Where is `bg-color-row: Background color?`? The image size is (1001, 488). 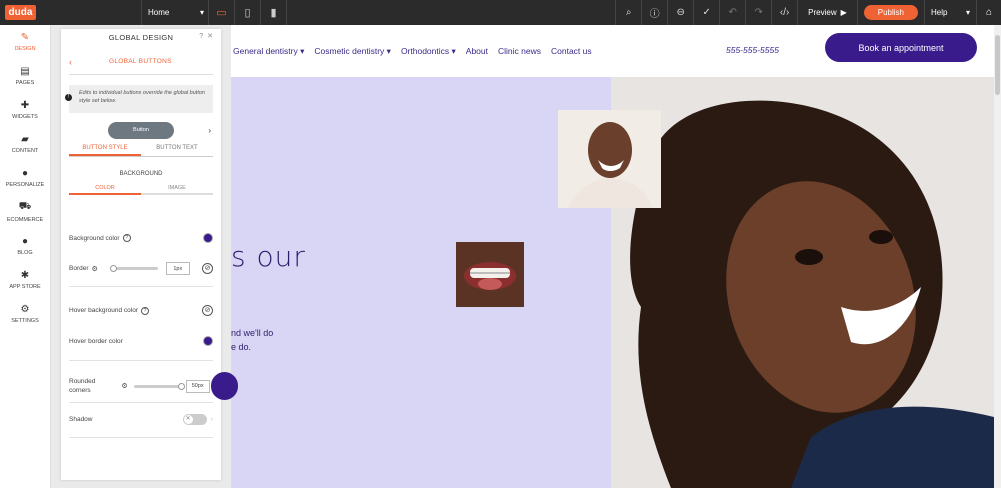 bg-color-row: Background color? is located at coordinates (141, 238).